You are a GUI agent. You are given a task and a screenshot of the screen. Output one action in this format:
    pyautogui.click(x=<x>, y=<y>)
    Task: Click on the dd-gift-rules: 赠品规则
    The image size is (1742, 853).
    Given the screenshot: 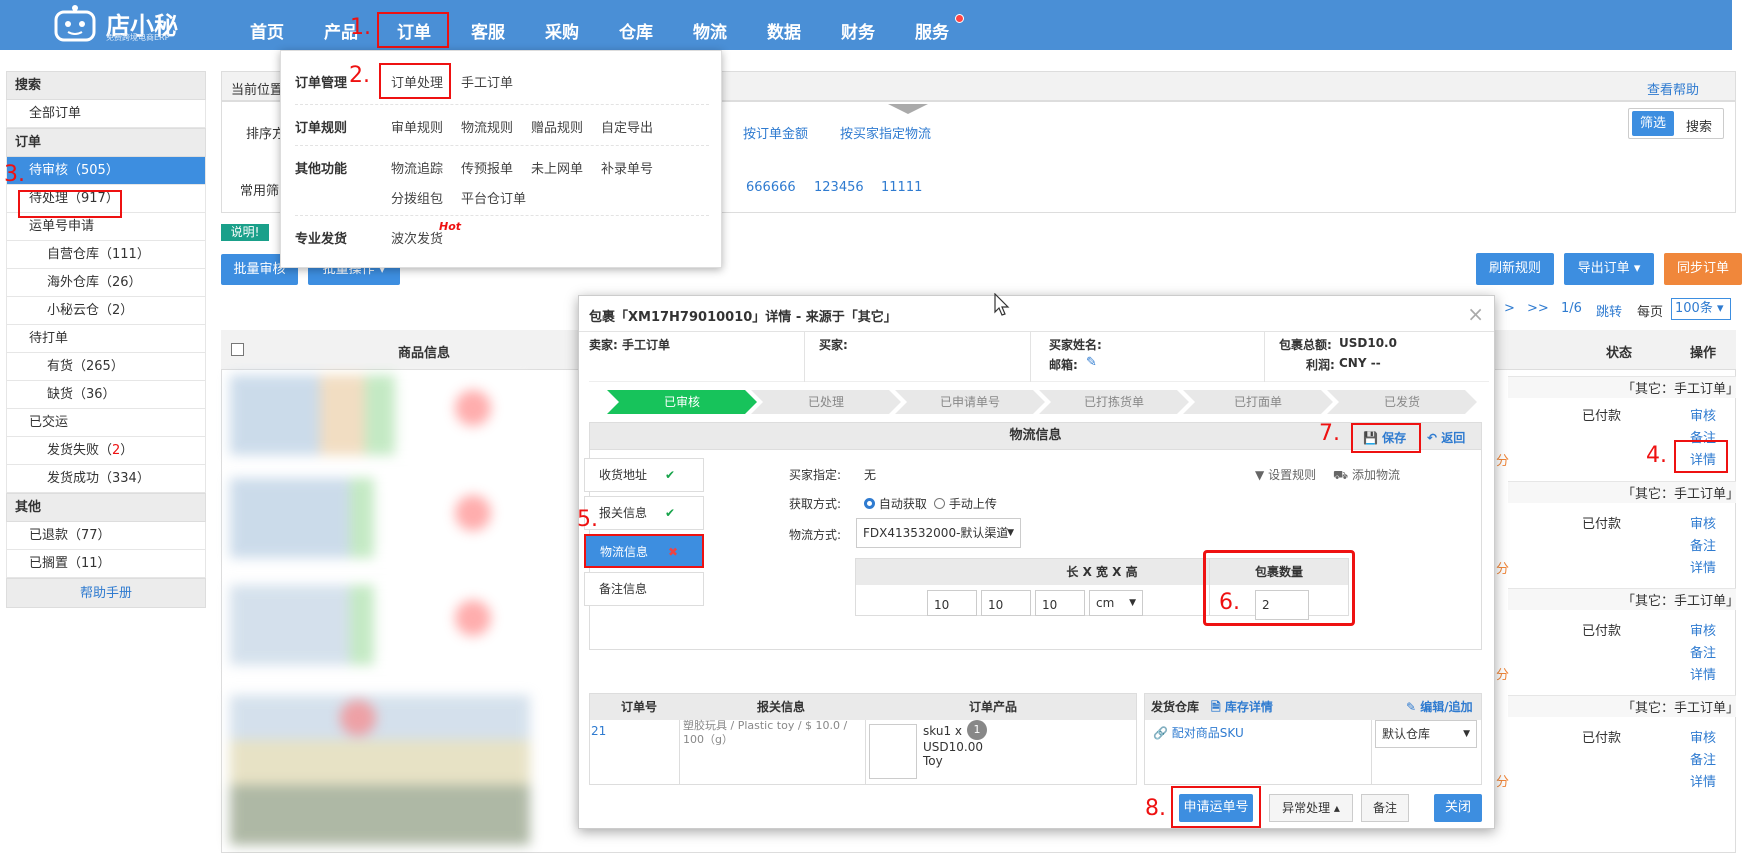 What is the action you would take?
    pyautogui.click(x=557, y=126)
    